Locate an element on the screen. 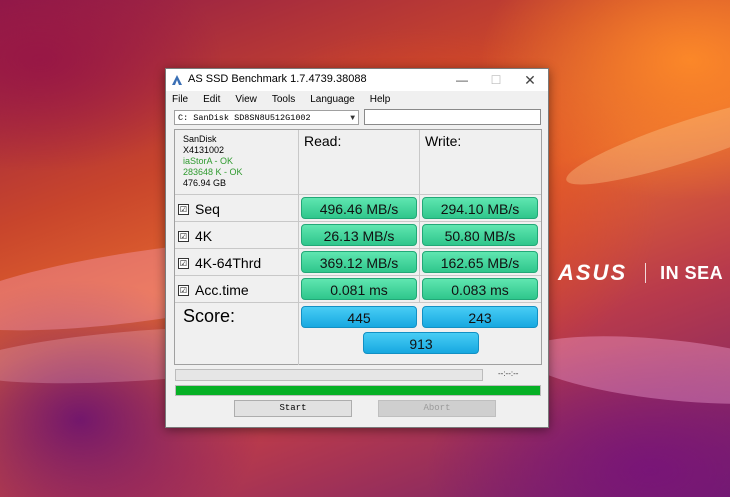  drive-dropdown: C: SanDisk SD8SN8U512G1002 ▼ is located at coordinates (266, 117).